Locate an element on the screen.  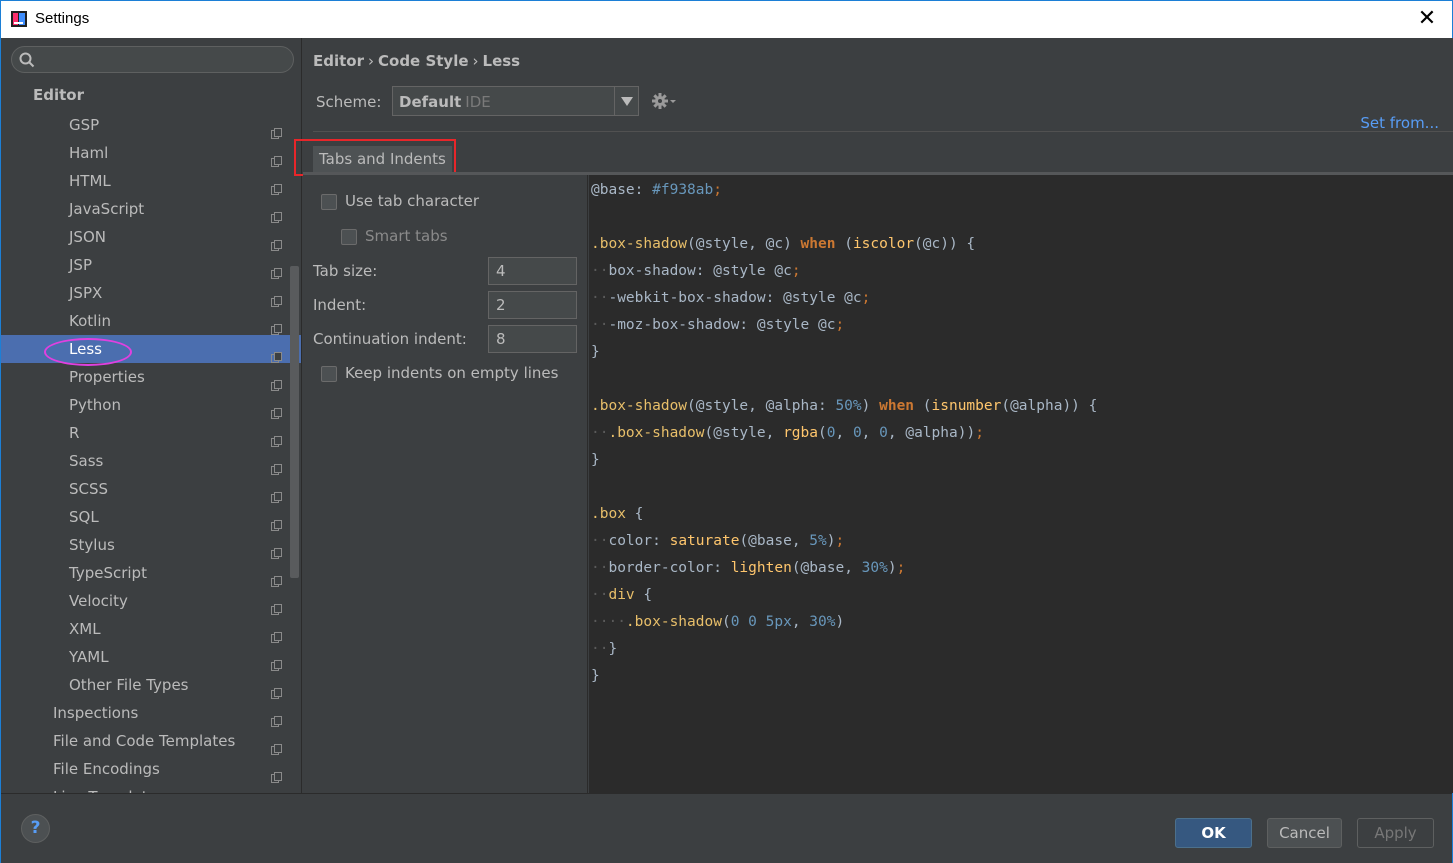
code-line: @base: #f938ab; is located at coordinates (656, 190).